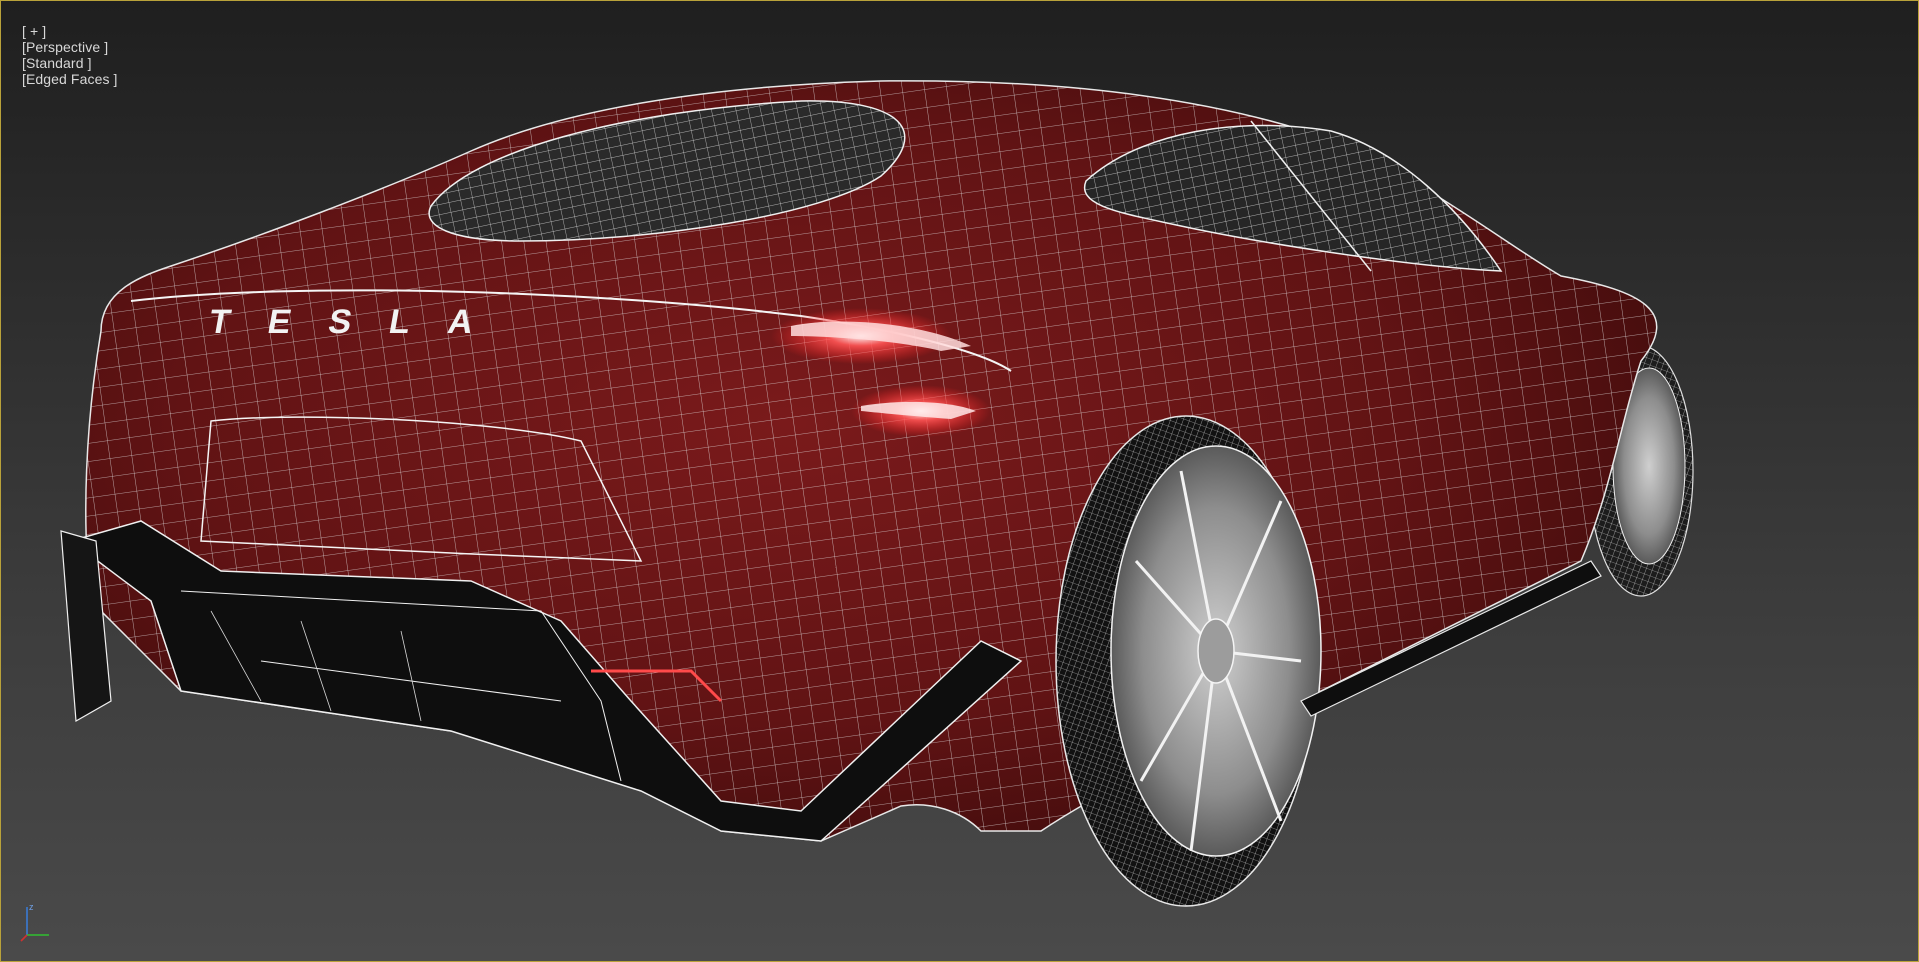  Describe the element at coordinates (24, 938) in the screenshot. I see `x-axis-line` at that location.